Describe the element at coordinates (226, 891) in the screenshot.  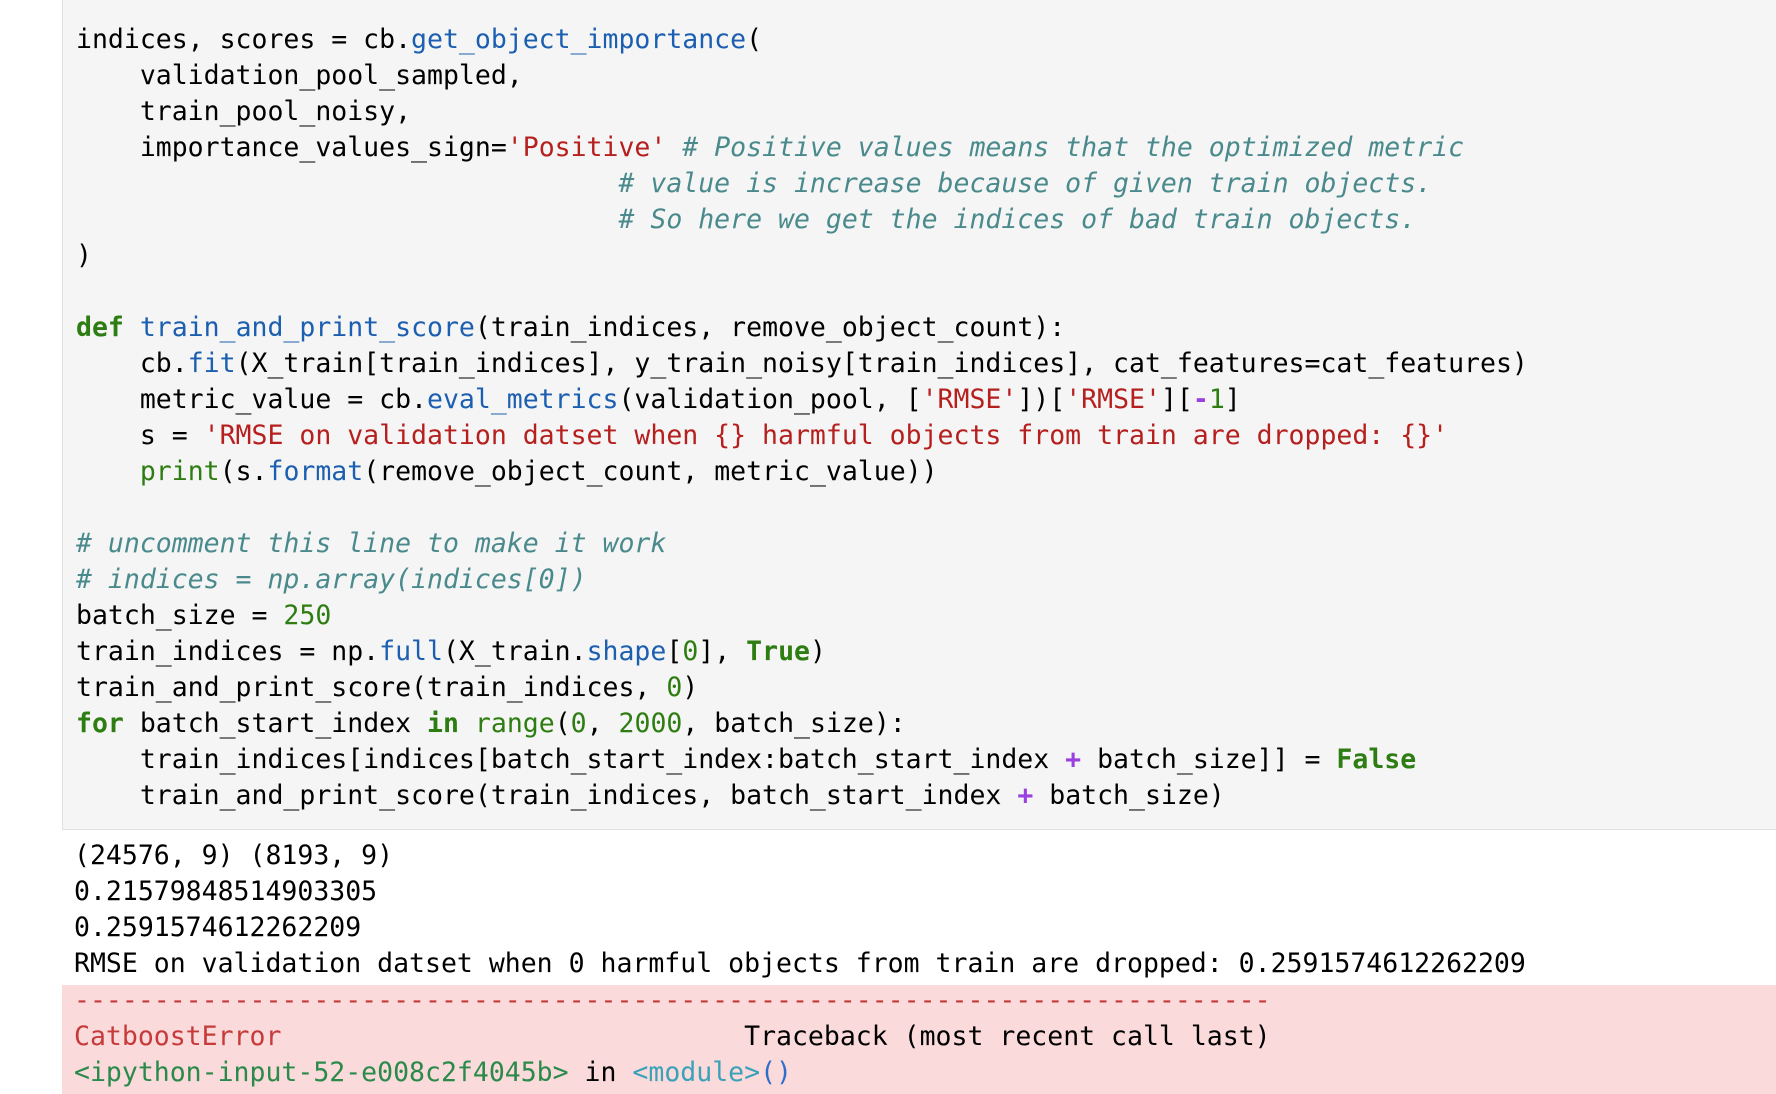
I see `output-line-2: 0.21579848514903305` at that location.